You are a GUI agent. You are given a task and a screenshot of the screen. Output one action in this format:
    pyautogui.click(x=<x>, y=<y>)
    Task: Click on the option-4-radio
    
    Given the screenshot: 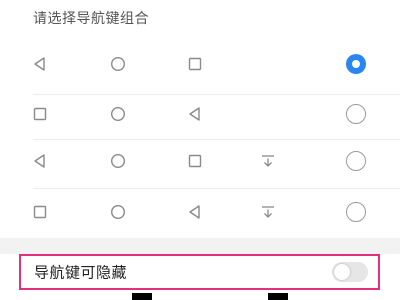 What is the action you would take?
    pyautogui.click(x=356, y=212)
    